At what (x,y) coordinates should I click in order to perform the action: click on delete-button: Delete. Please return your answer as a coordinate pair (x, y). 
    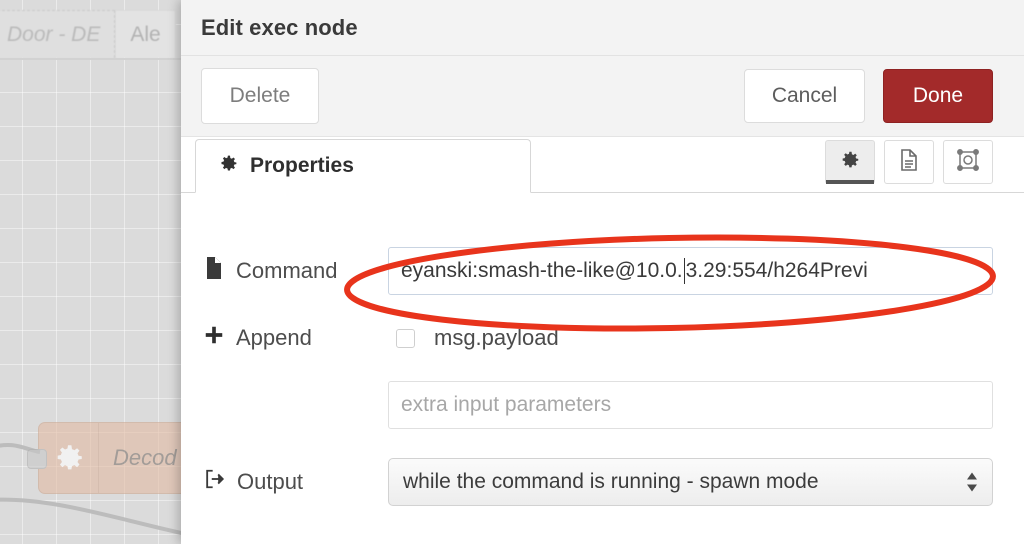
    Looking at the image, I should click on (260, 96).